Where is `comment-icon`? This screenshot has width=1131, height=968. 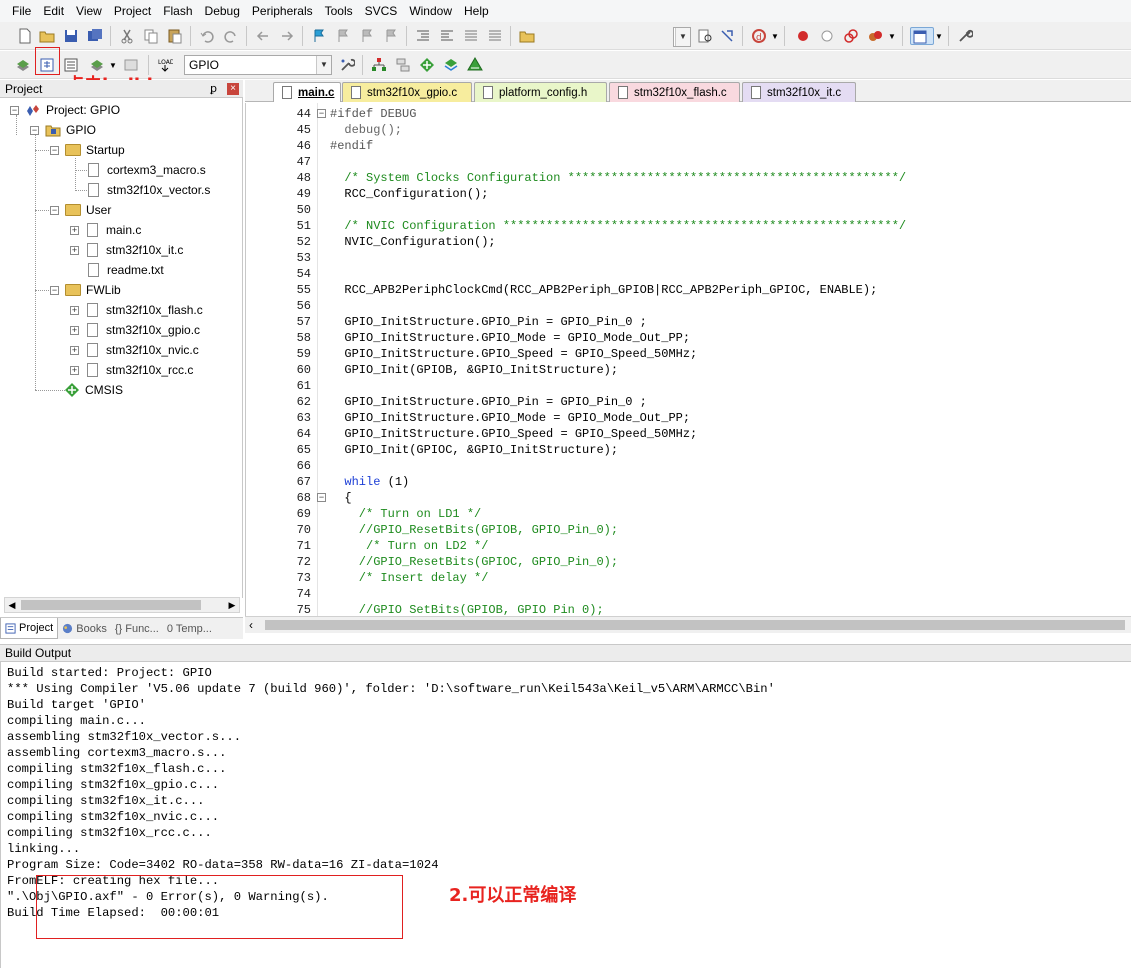
comment-icon is located at coordinates (471, 36).